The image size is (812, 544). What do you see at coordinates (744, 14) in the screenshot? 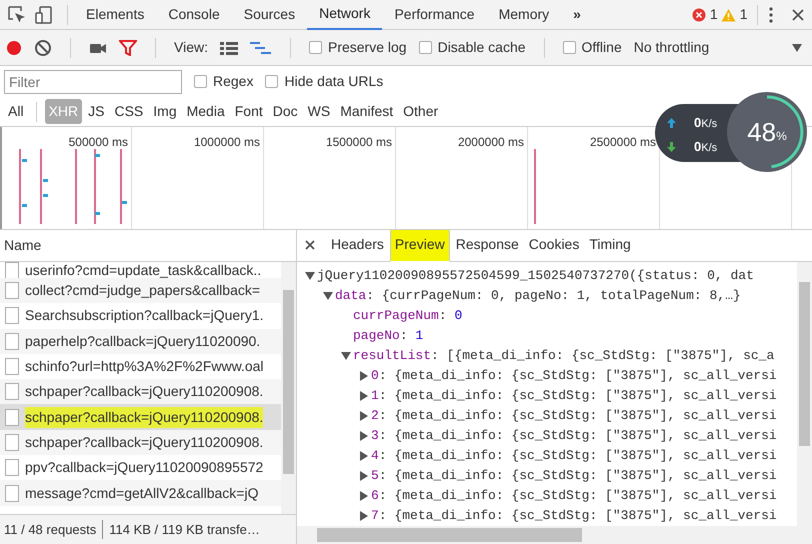
I see `warning-count: 1` at bounding box center [744, 14].